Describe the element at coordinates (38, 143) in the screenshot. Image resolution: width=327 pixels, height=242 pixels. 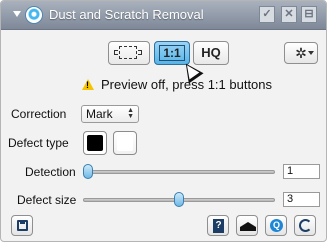
I see `defect-type-label: Defect type` at that location.